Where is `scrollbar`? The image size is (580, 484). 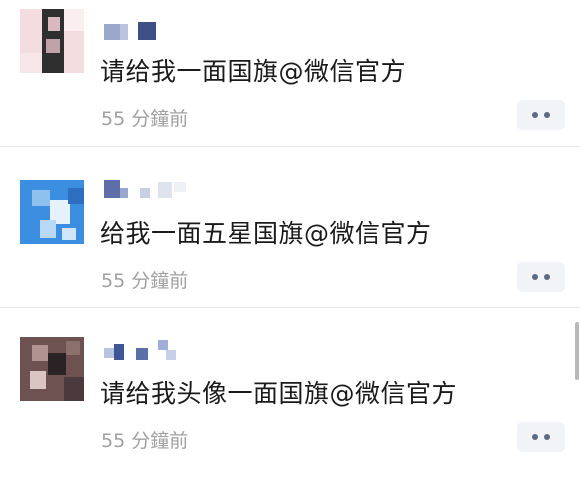
scrollbar is located at coordinates (577, 351).